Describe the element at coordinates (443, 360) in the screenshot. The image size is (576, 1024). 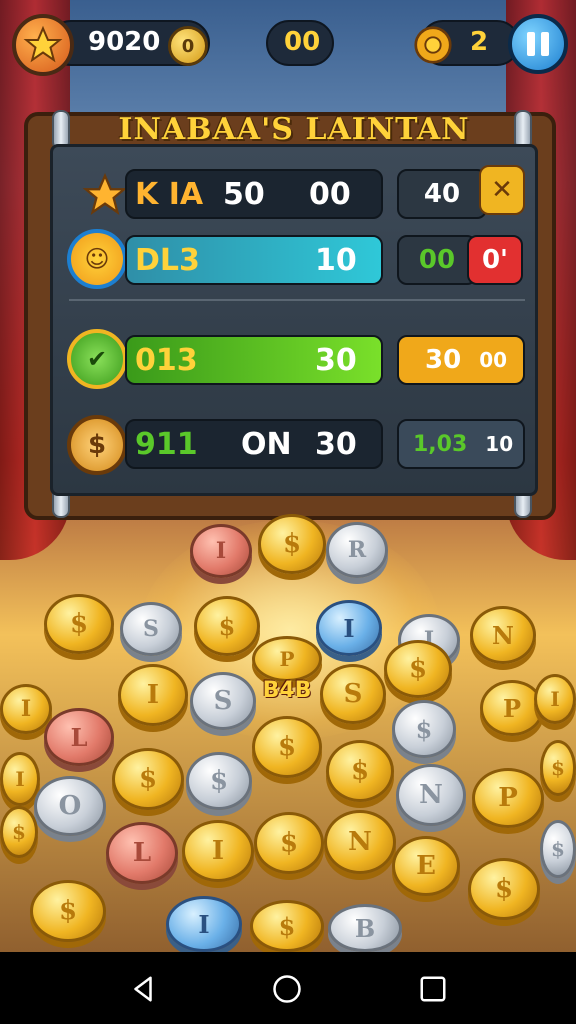
I see `row3-side-value: 30` at that location.